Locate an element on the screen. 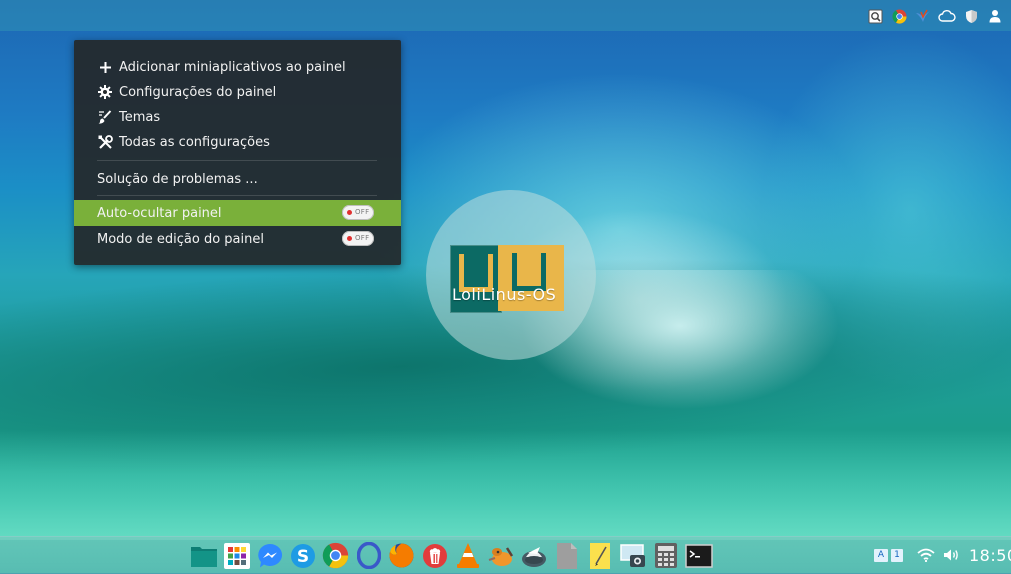 The height and width of the screenshot is (574, 1011). tools-icon is located at coordinates (105, 142).